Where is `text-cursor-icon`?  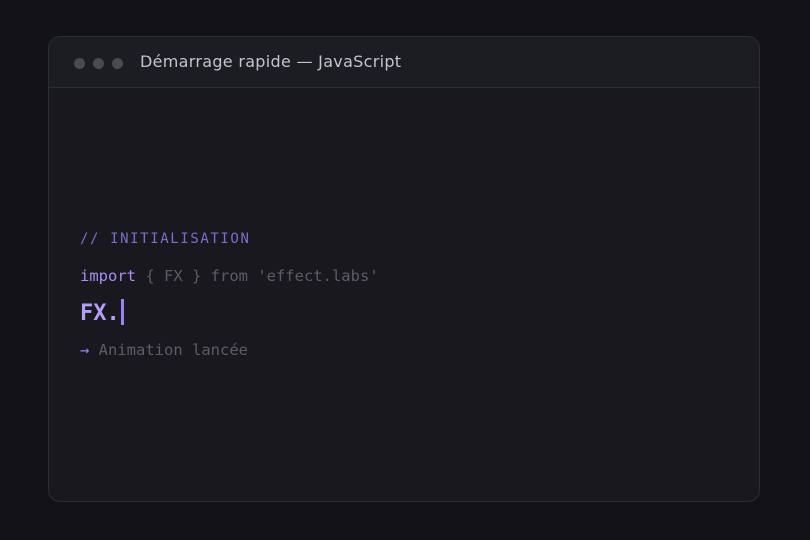 text-cursor-icon is located at coordinates (122, 312).